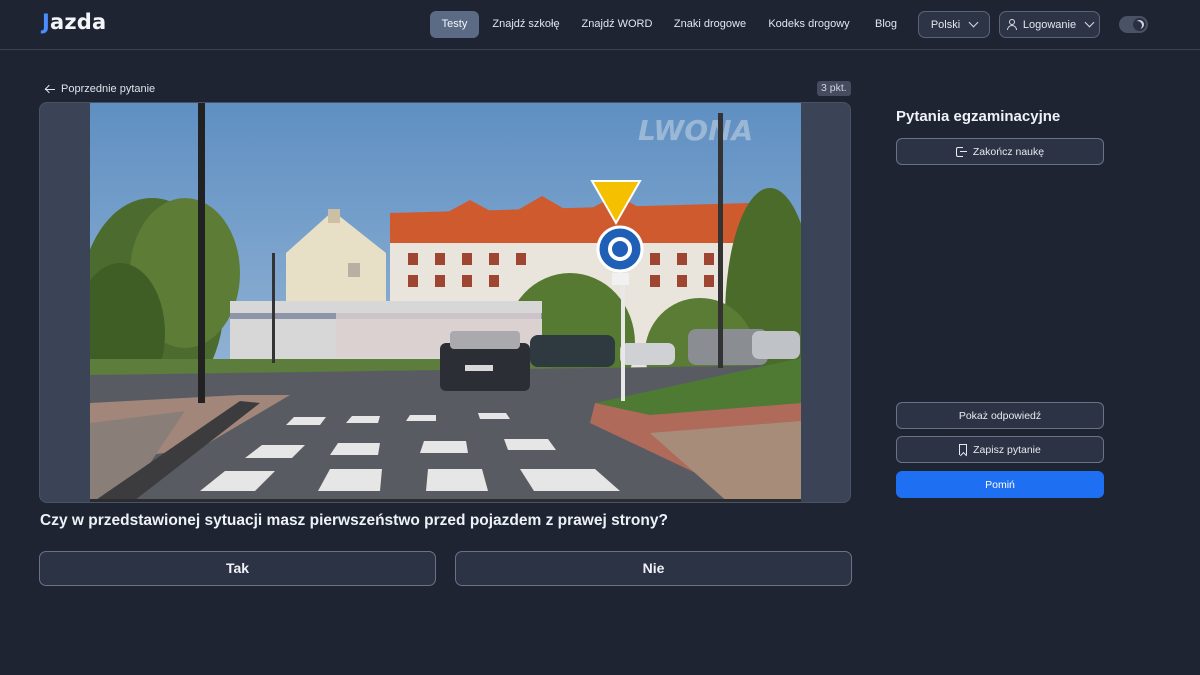  I want to click on watermark: LWONA, so click(695, 130).